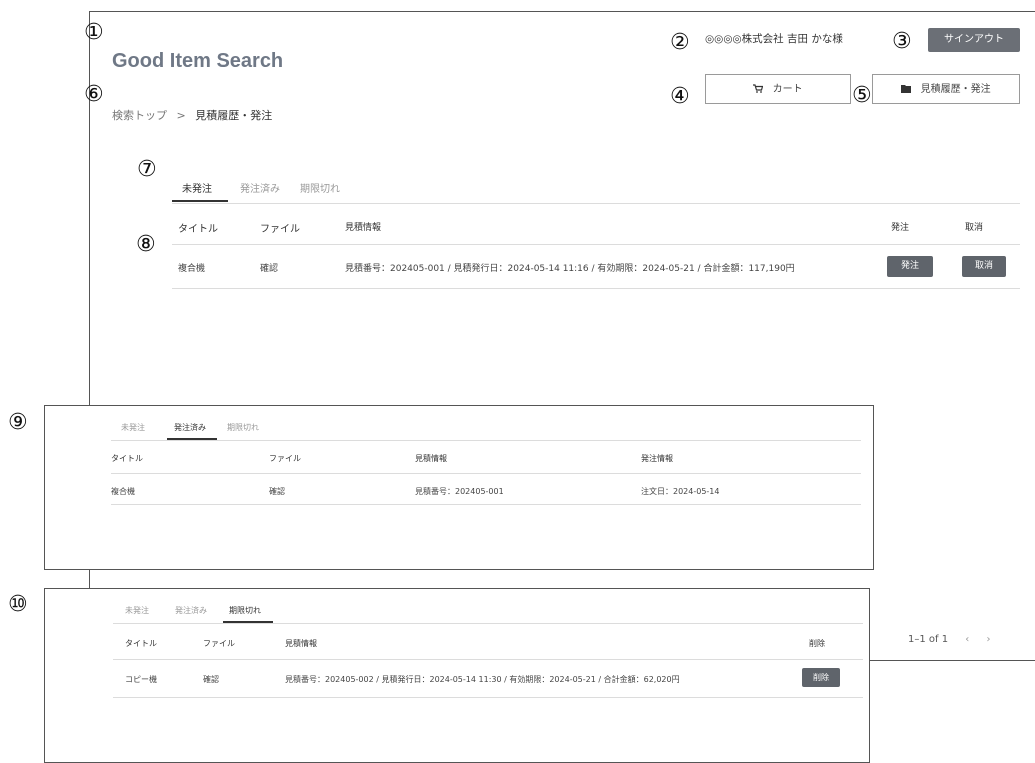  I want to click on user-label: ◎◎◎◎株式会社 吉田 かな様, so click(774, 39).